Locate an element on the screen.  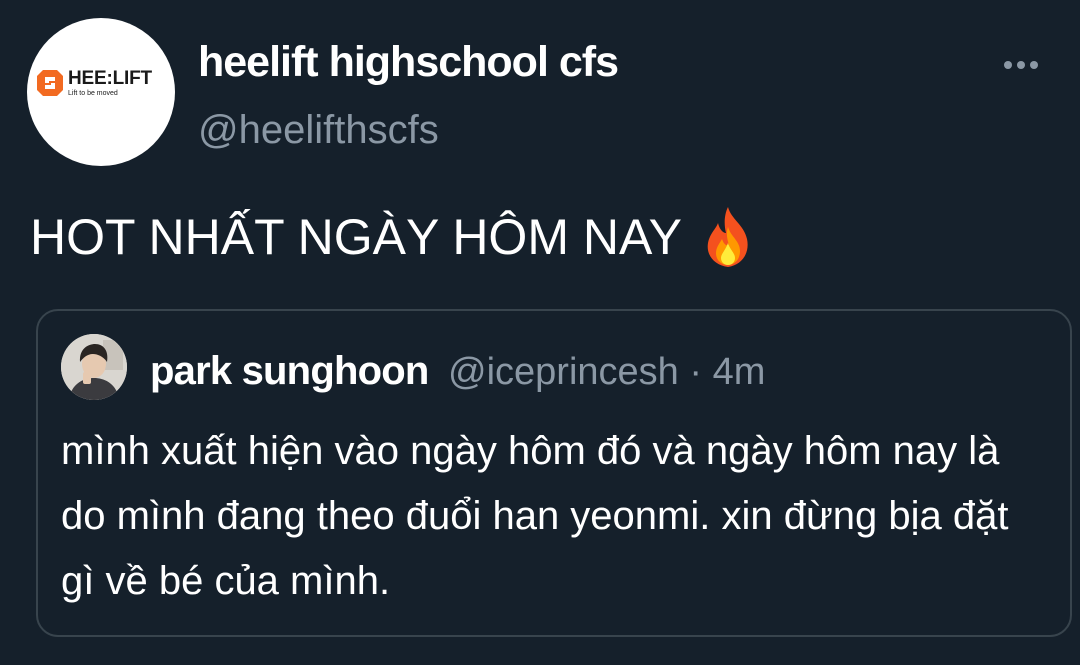
person-photo-icon is located at coordinates (94, 367).